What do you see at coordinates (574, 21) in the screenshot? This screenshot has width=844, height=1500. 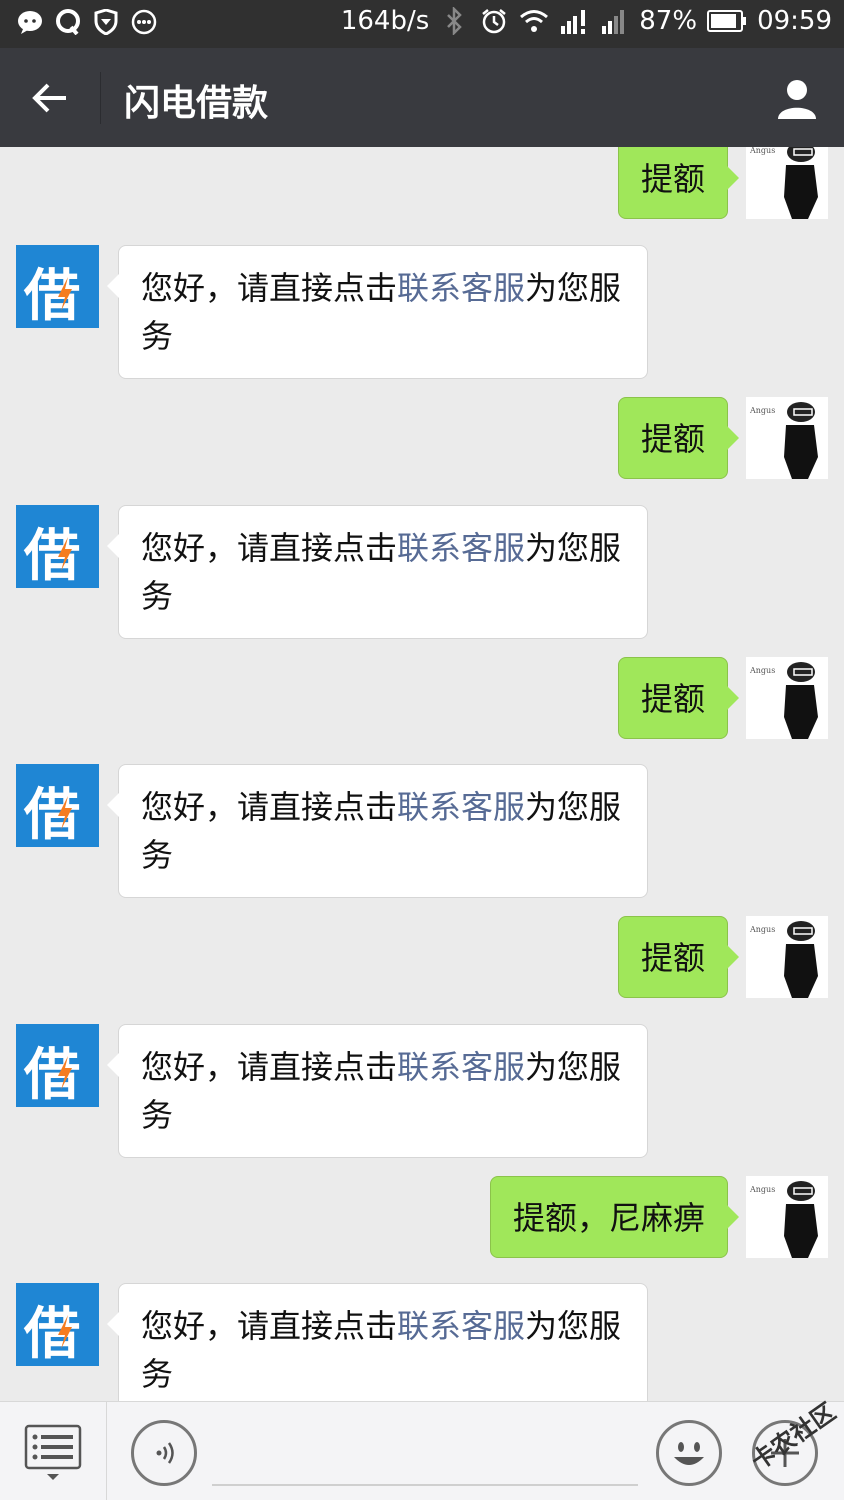 I see `signal-icon` at bounding box center [574, 21].